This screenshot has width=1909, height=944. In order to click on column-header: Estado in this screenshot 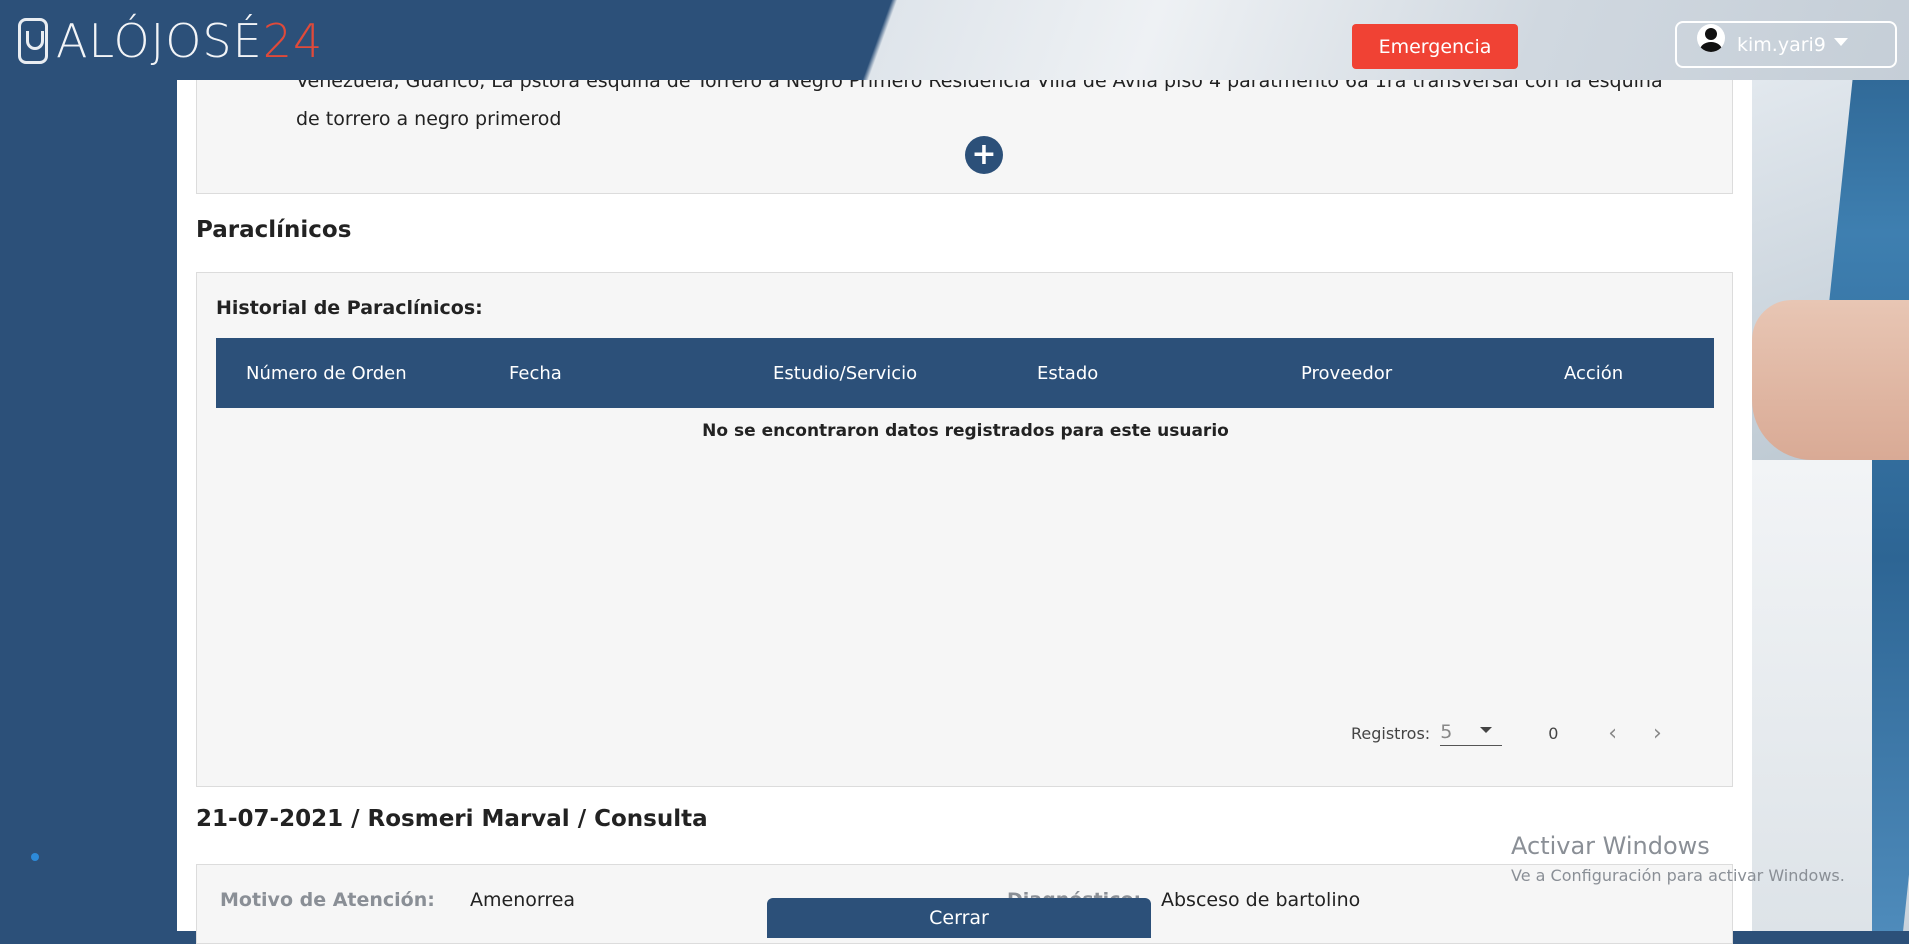, I will do `click(1067, 373)`.